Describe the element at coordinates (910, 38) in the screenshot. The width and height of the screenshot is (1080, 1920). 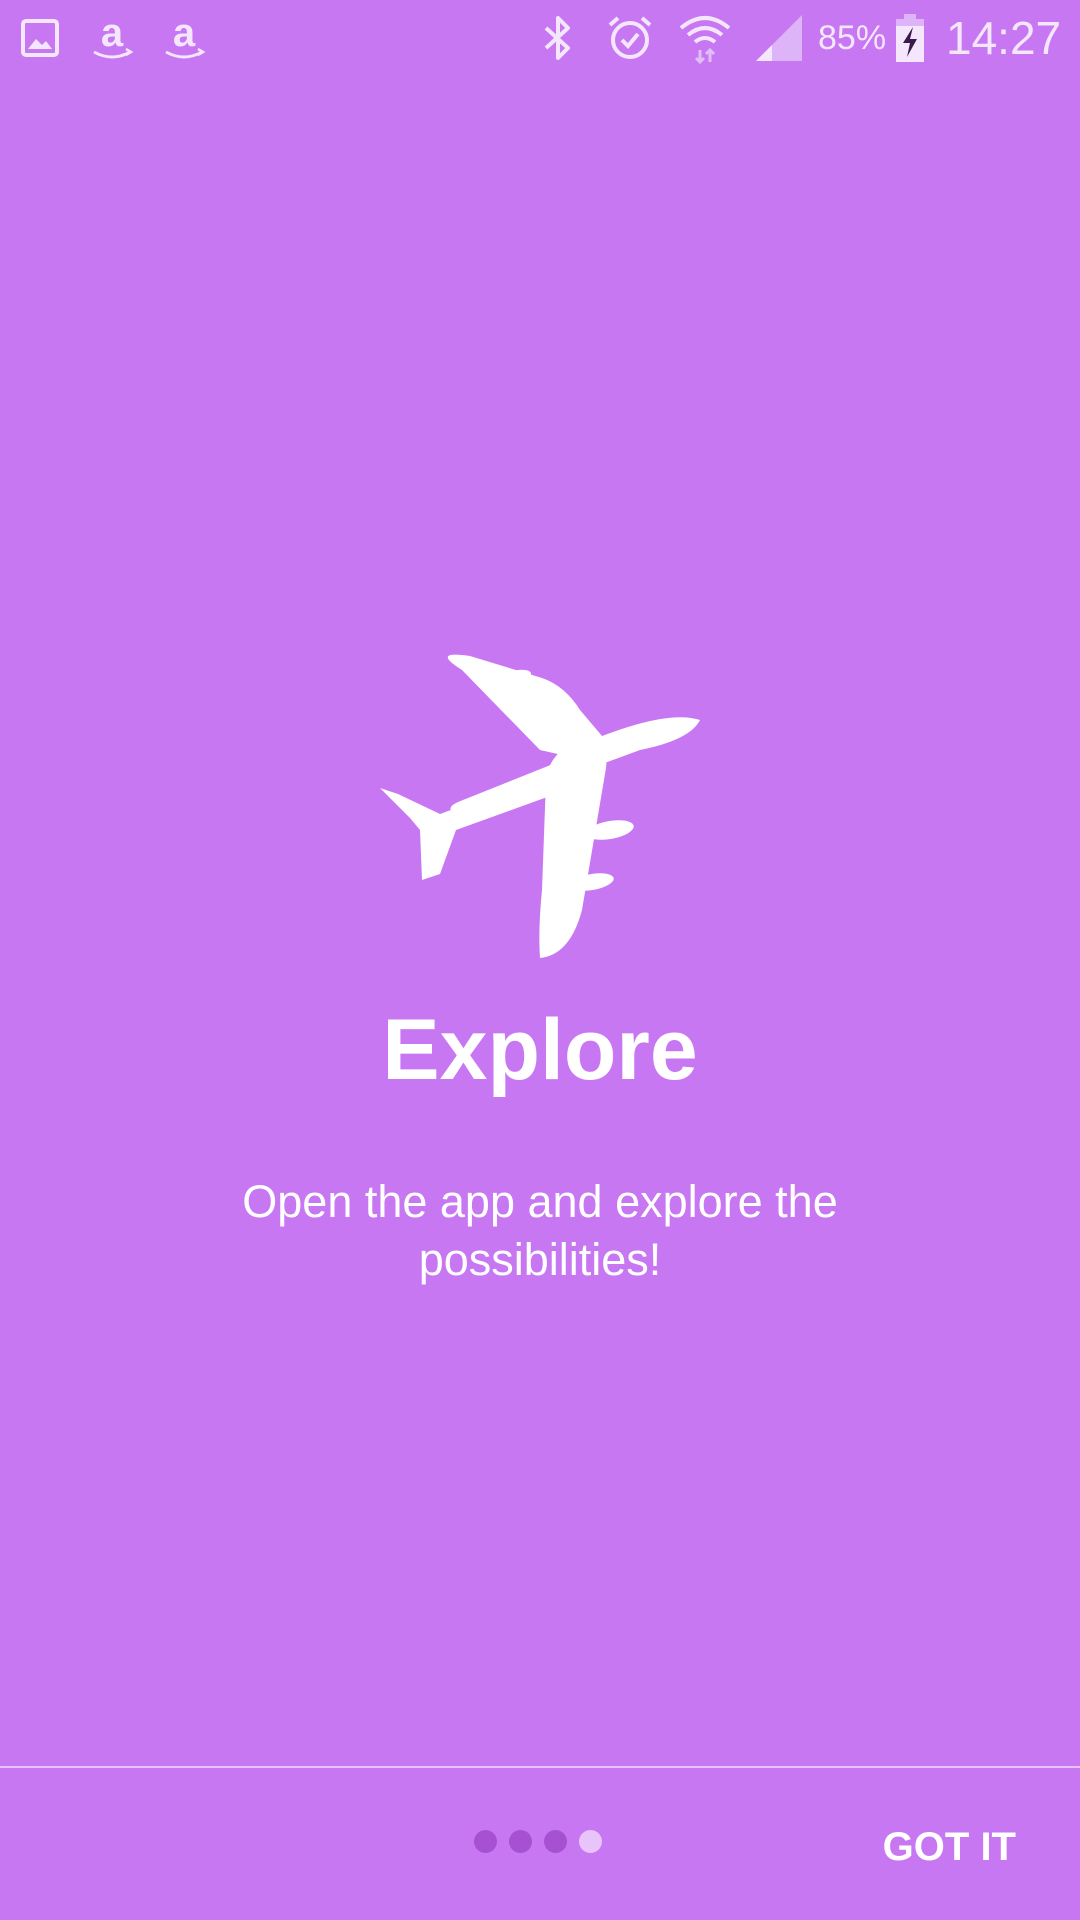
I see `battery-charging-icon` at that location.